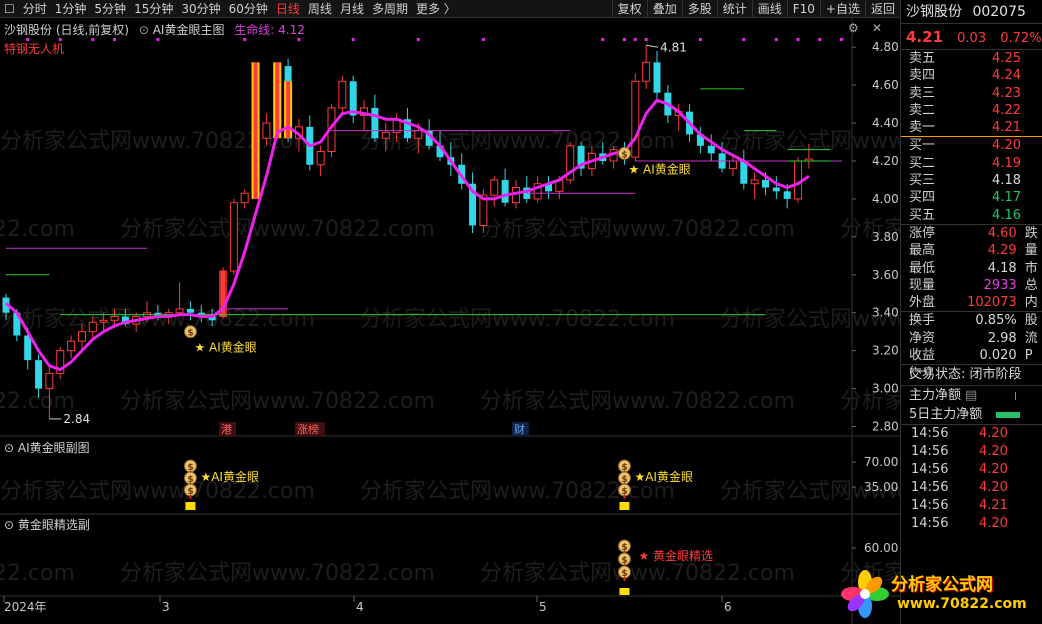  What do you see at coordinates (922, 163) in the screenshot?
I see `bid-row-1-label: 买二` at bounding box center [922, 163].